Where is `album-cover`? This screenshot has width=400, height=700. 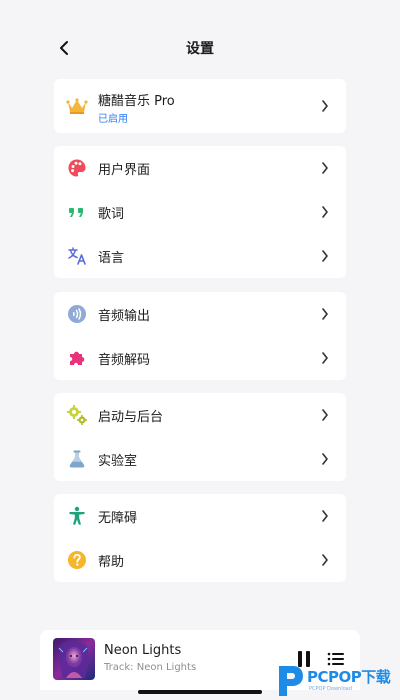 album-cover is located at coordinates (74, 659).